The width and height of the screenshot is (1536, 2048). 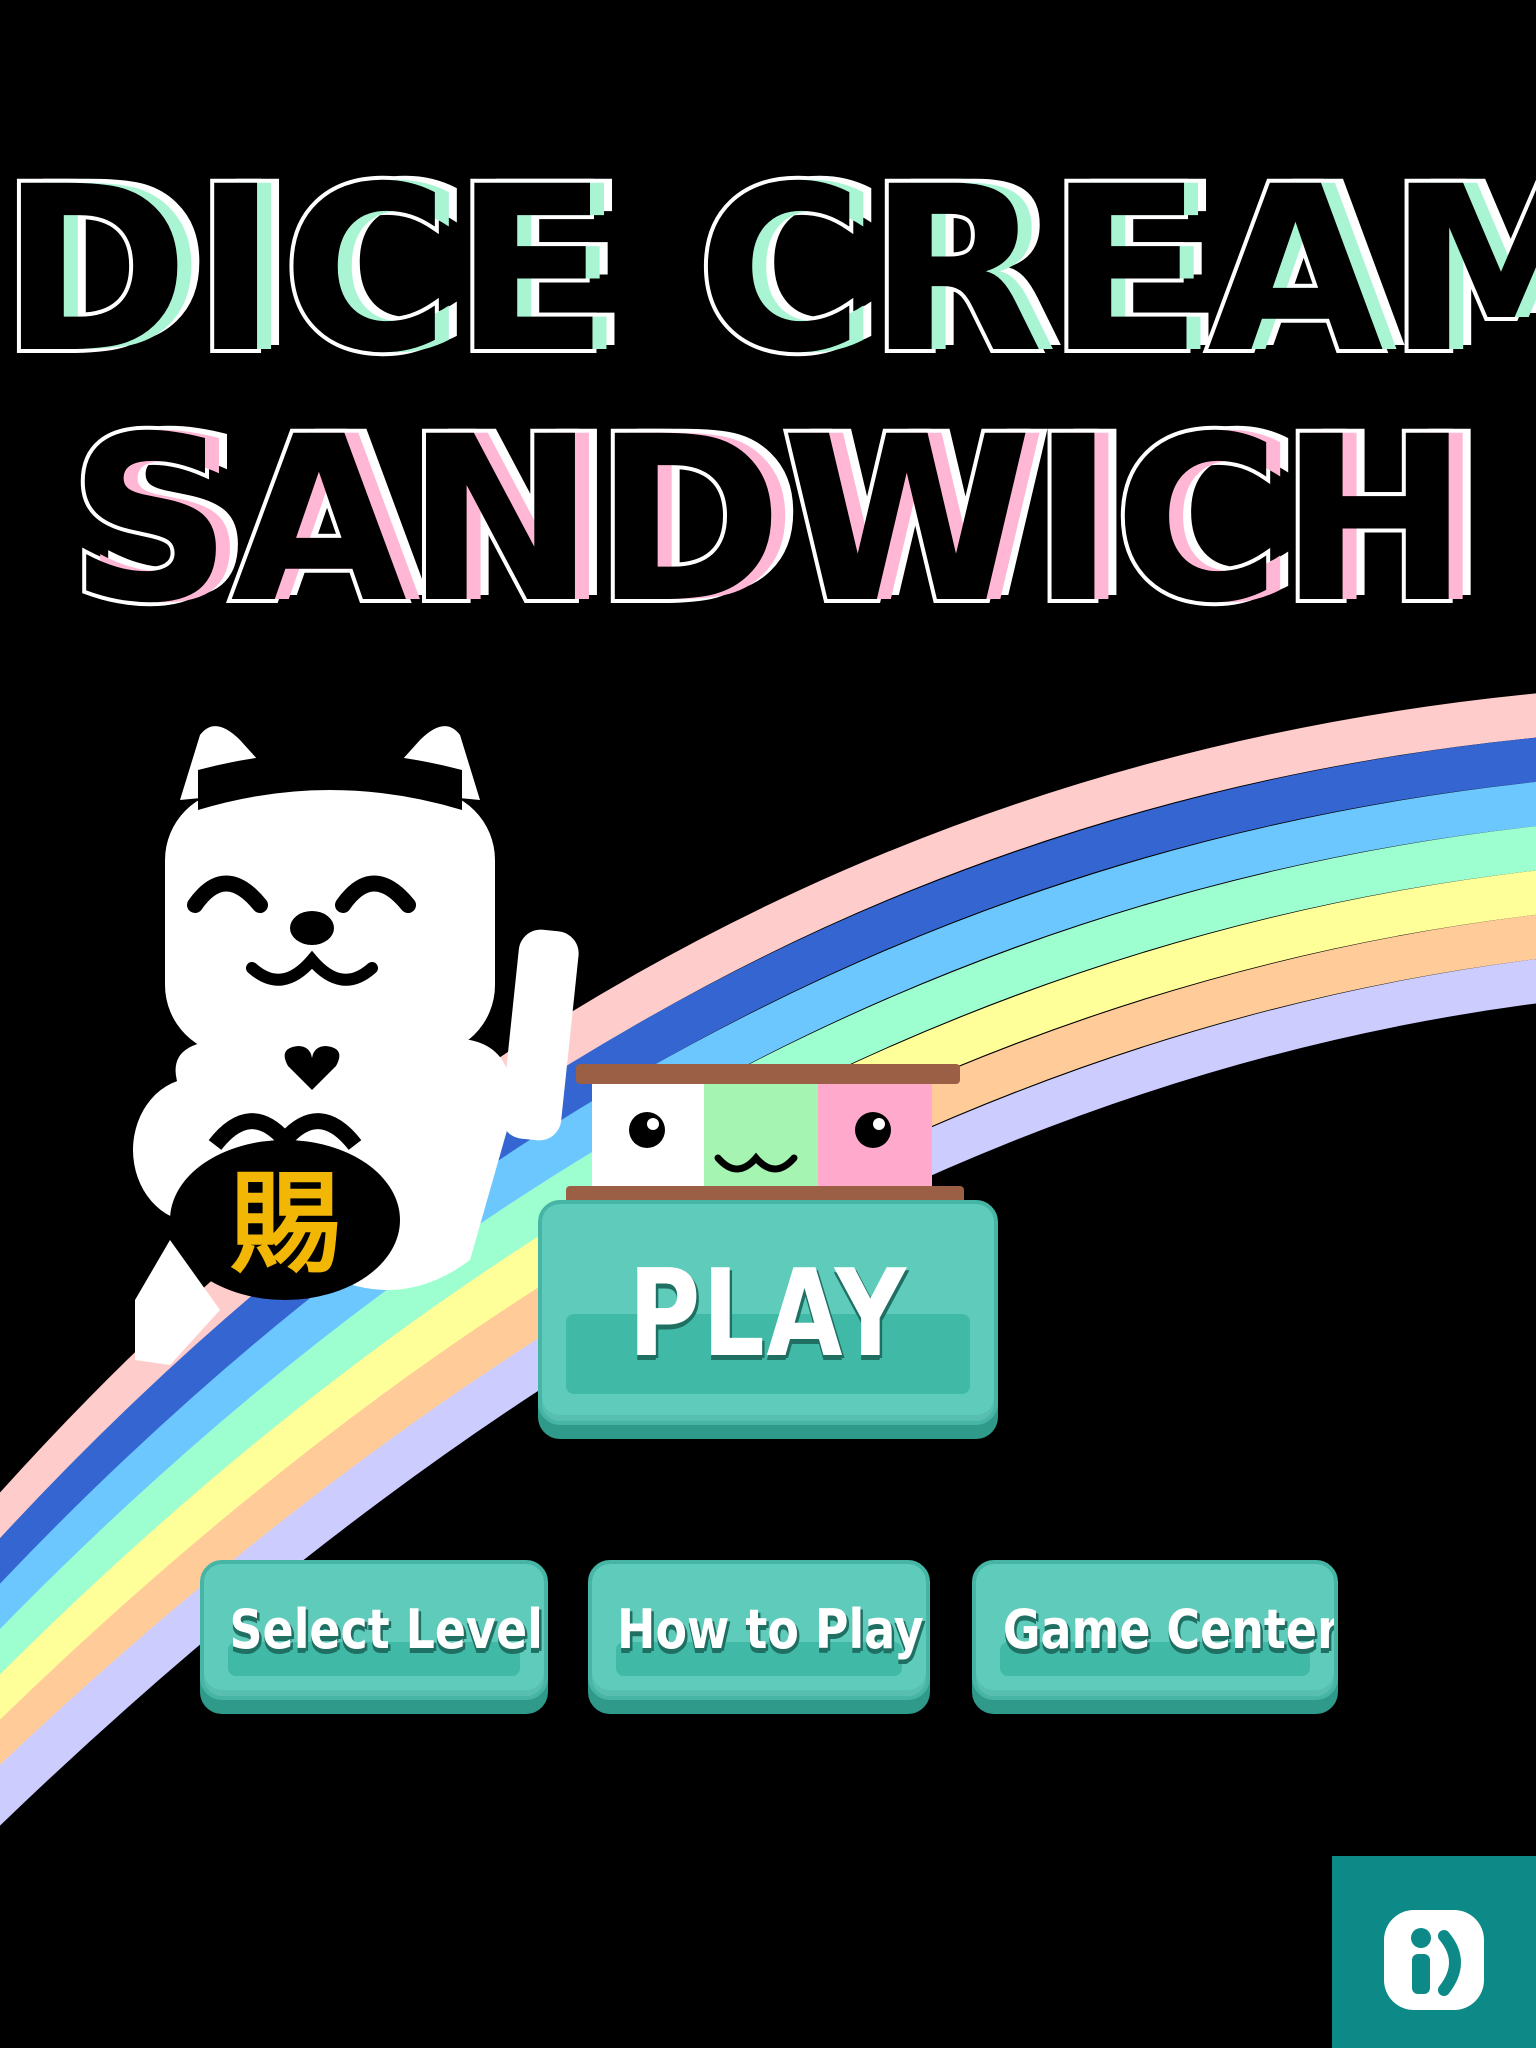 I want to click on coin-glyph: 賜, so click(x=285, y=1224).